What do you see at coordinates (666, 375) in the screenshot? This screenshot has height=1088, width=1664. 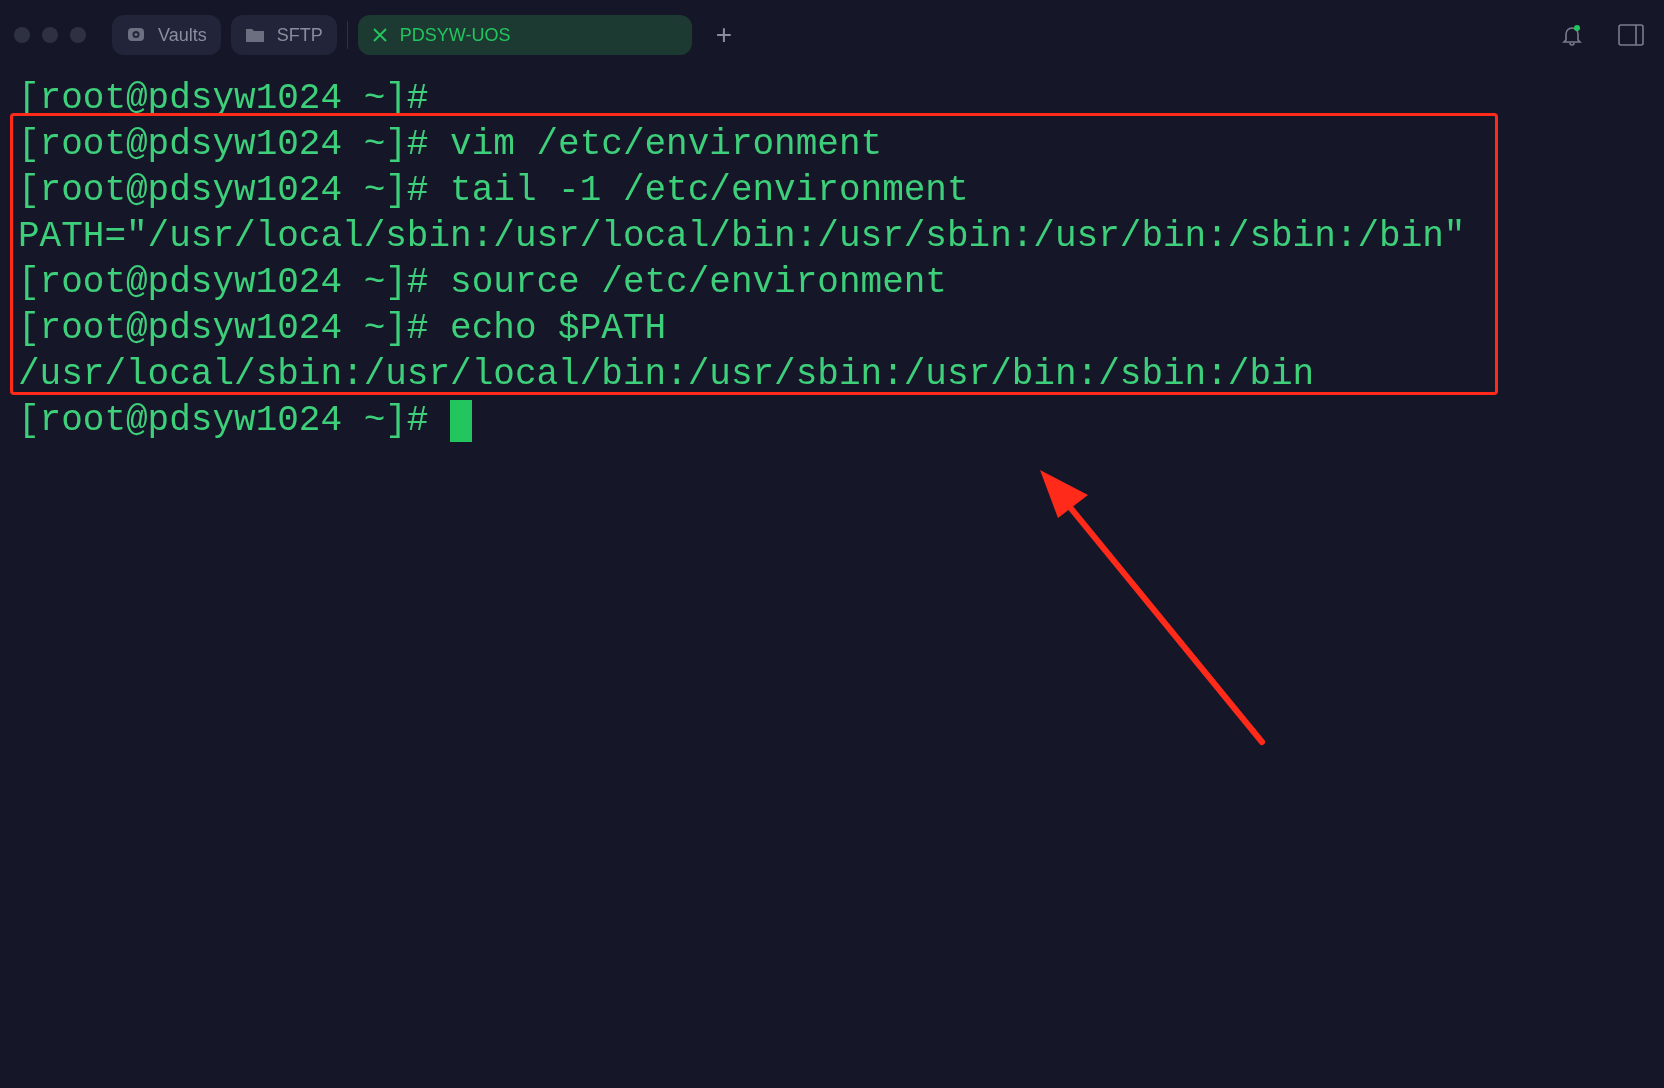 I see `terminal-line: /usr/local/sbin:/usr/local/bin:/usr/sbin:/usr/bin:/sbin:/bin` at bounding box center [666, 375].